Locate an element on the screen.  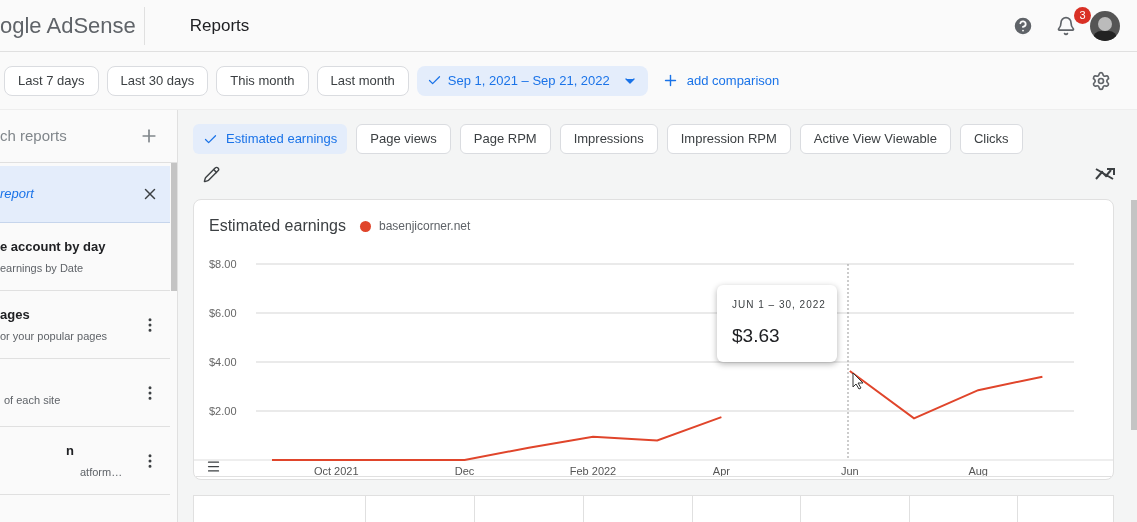
tooltip-value: $3.63 is located at coordinates (756, 336).